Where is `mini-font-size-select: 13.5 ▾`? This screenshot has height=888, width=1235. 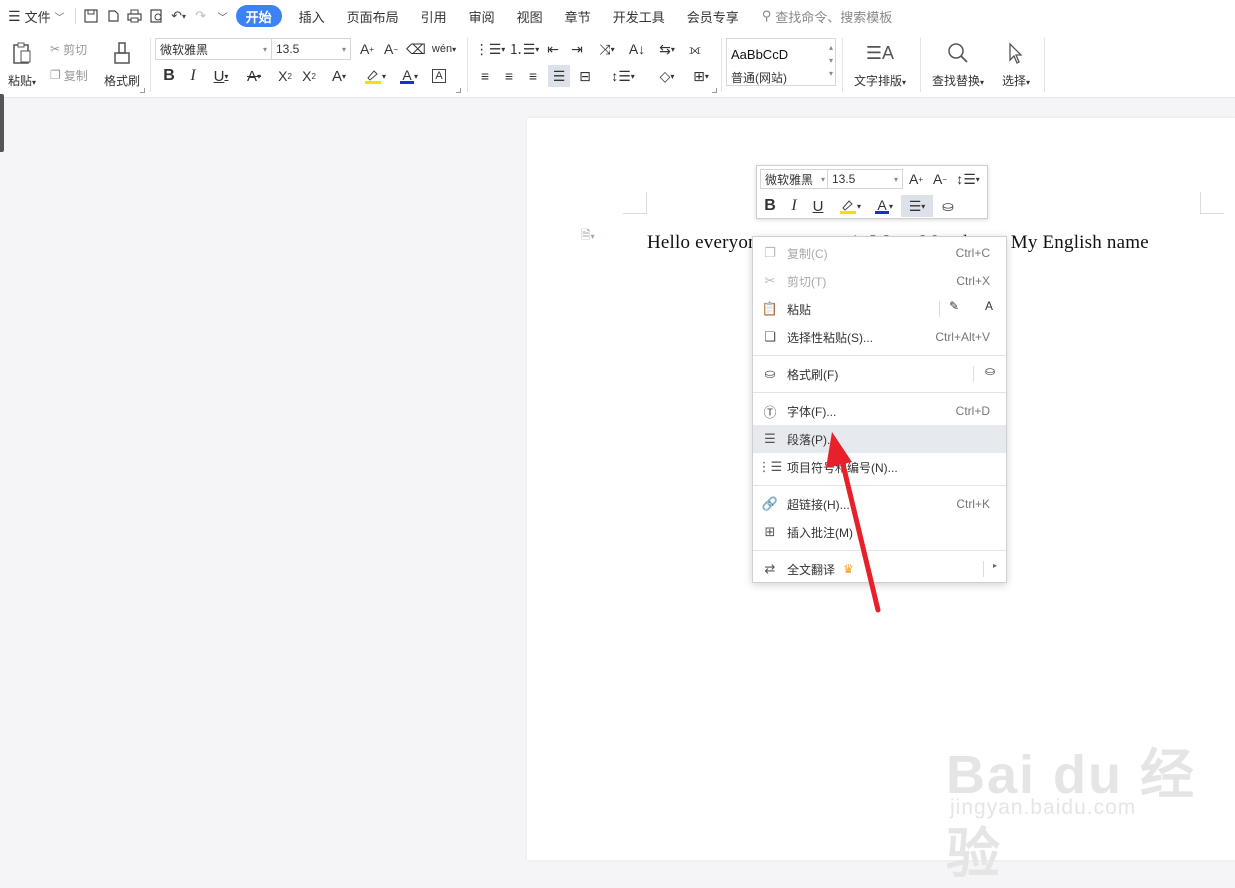
mini-font-size-select: 13.5 ▾ is located at coordinates (865, 179).